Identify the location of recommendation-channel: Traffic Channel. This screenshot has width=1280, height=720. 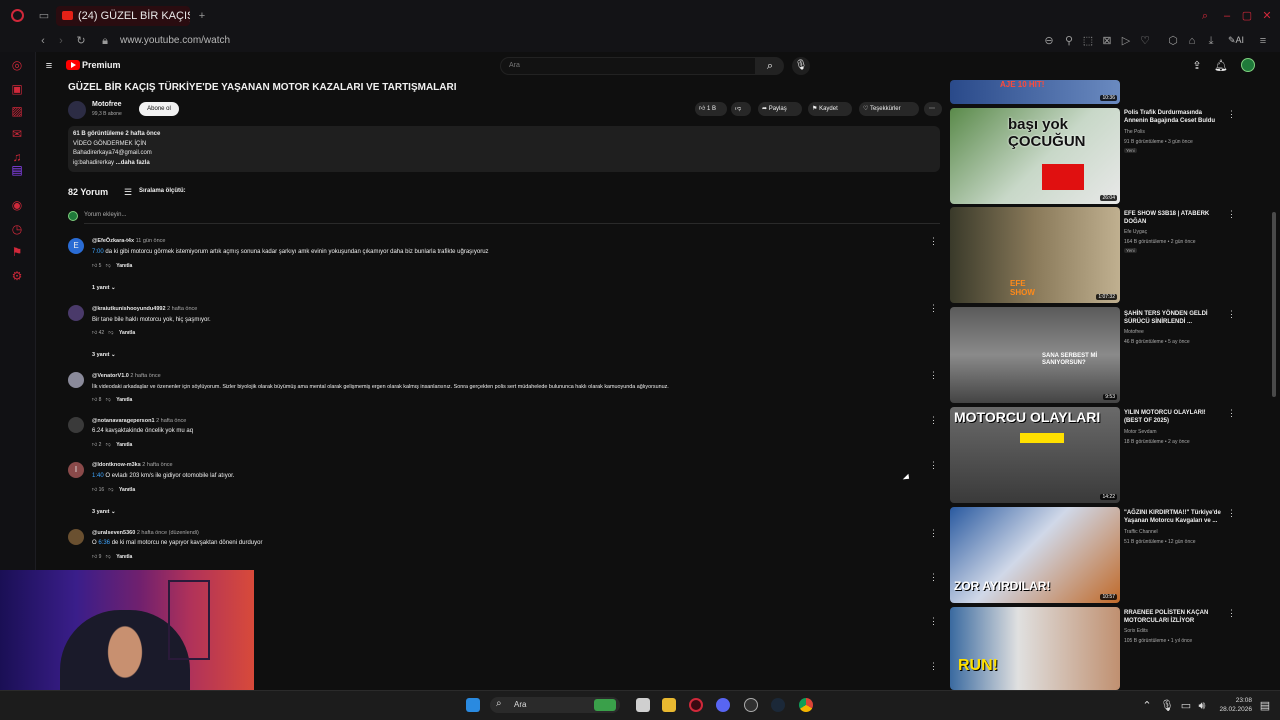
(1141, 532).